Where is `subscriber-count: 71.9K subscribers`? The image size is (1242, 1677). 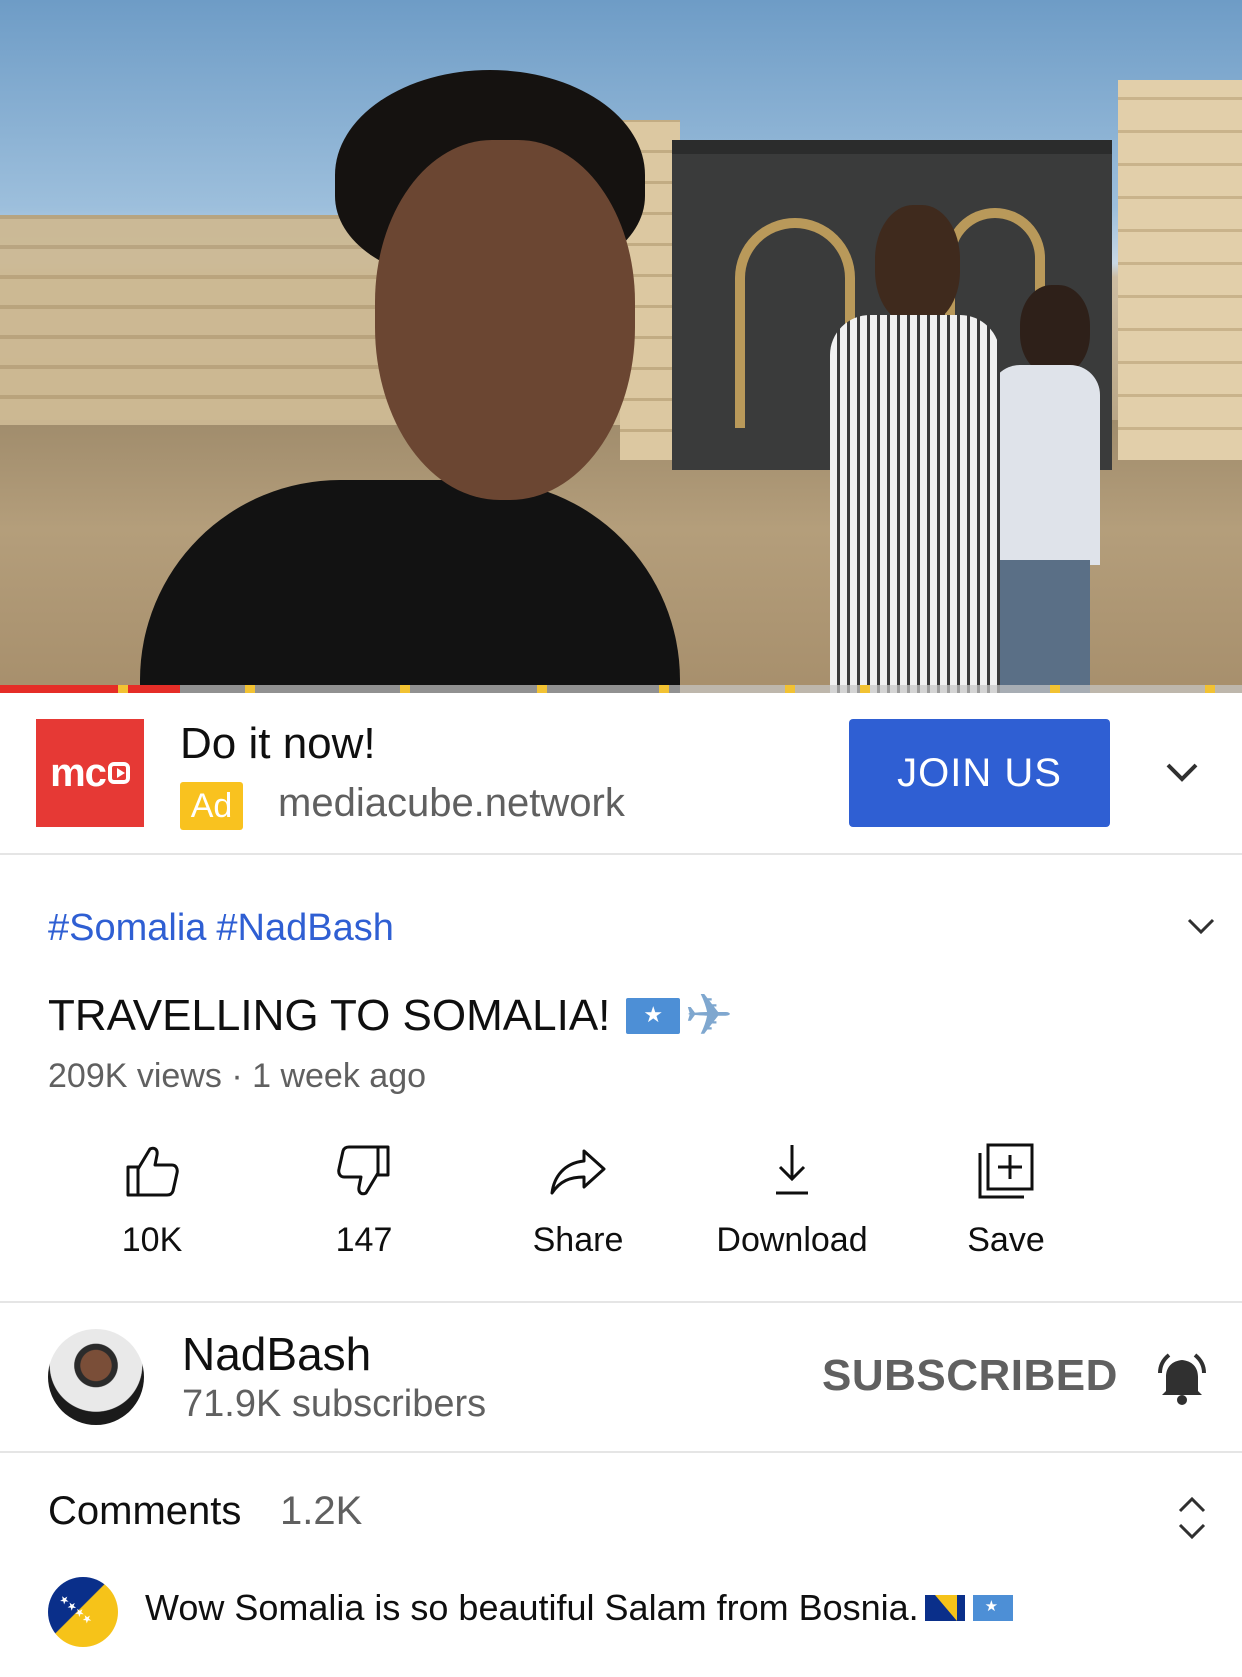
subscriber-count: 71.9K subscribers is located at coordinates (334, 1404).